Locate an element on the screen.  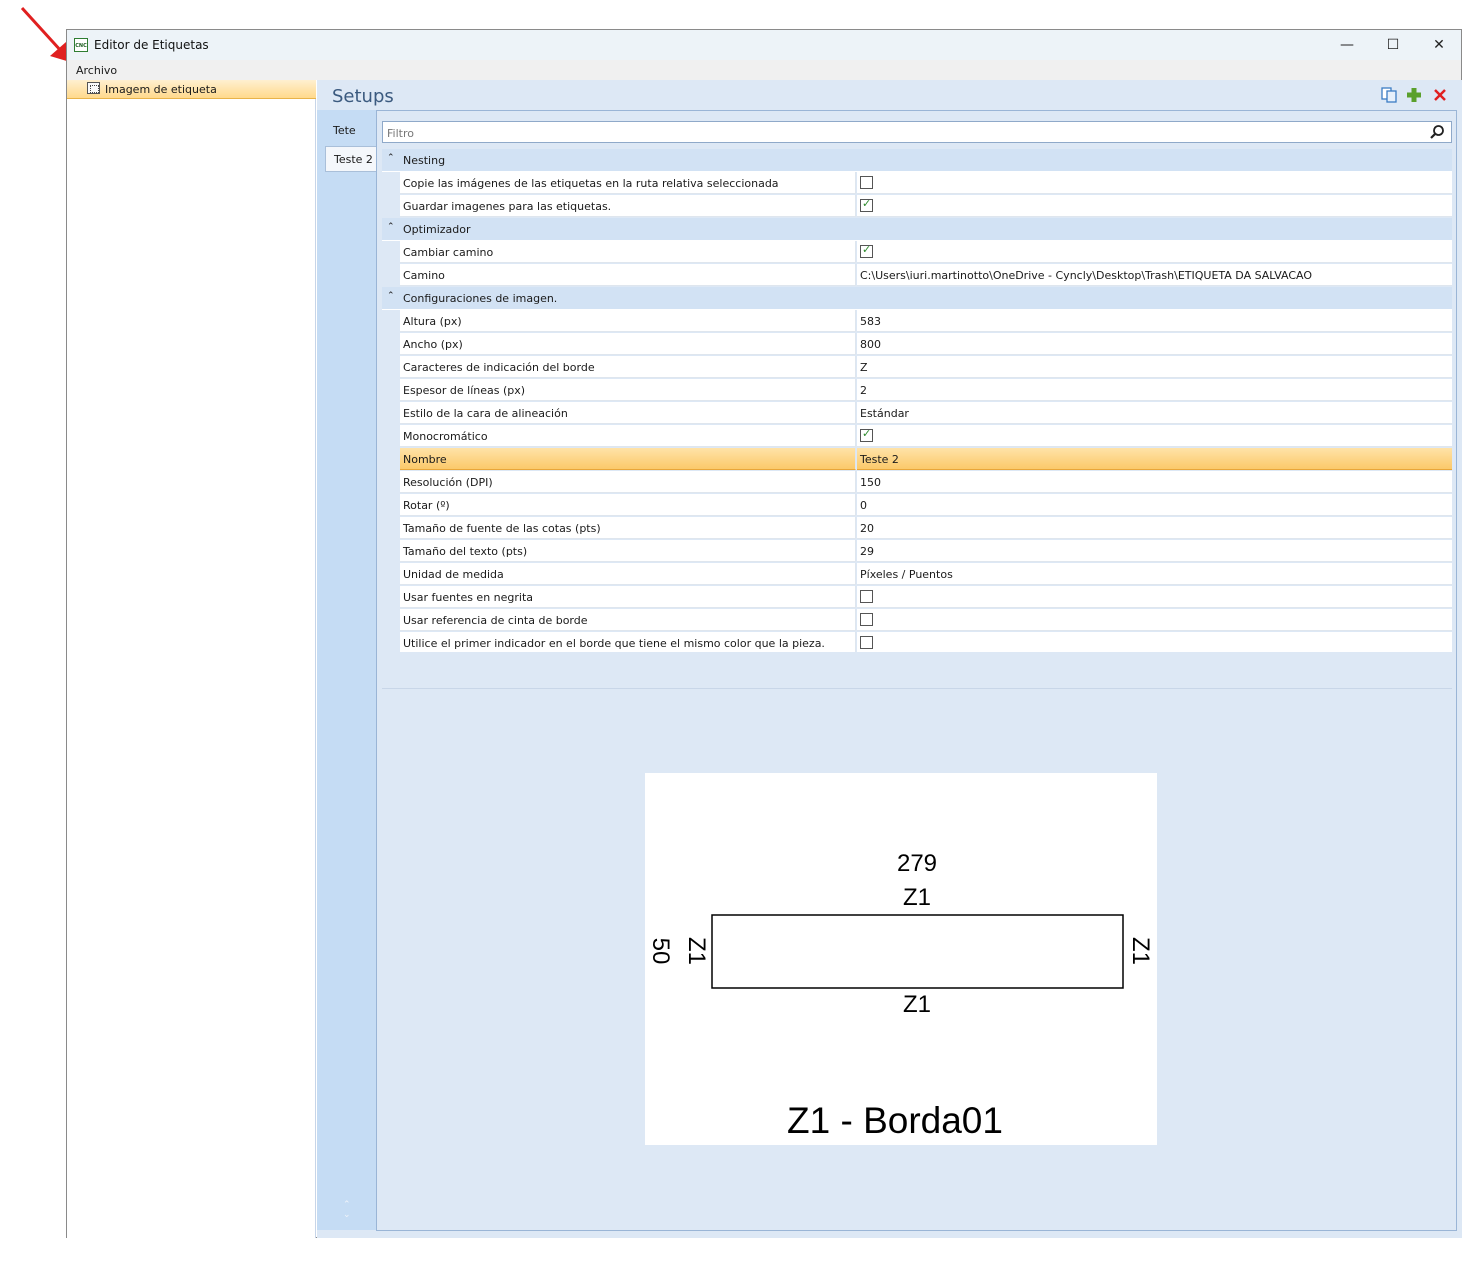
label-preview-drawing: 279 Z1 Z1 Z1 50 Z1 Z1 - Borda01 is located at coordinates (900, 995).